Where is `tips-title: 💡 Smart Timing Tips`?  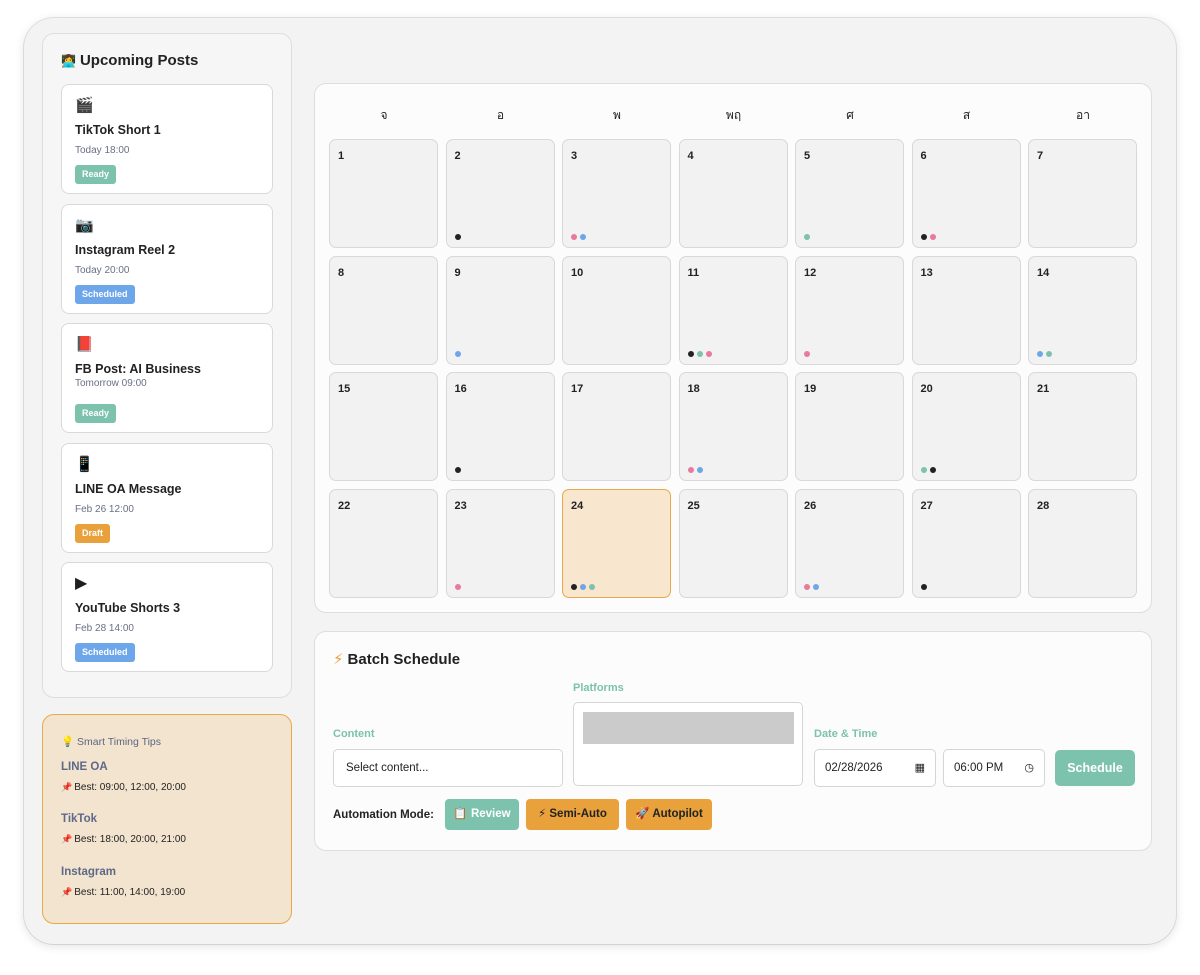
tips-title: 💡 Smart Timing Tips is located at coordinates (111, 742).